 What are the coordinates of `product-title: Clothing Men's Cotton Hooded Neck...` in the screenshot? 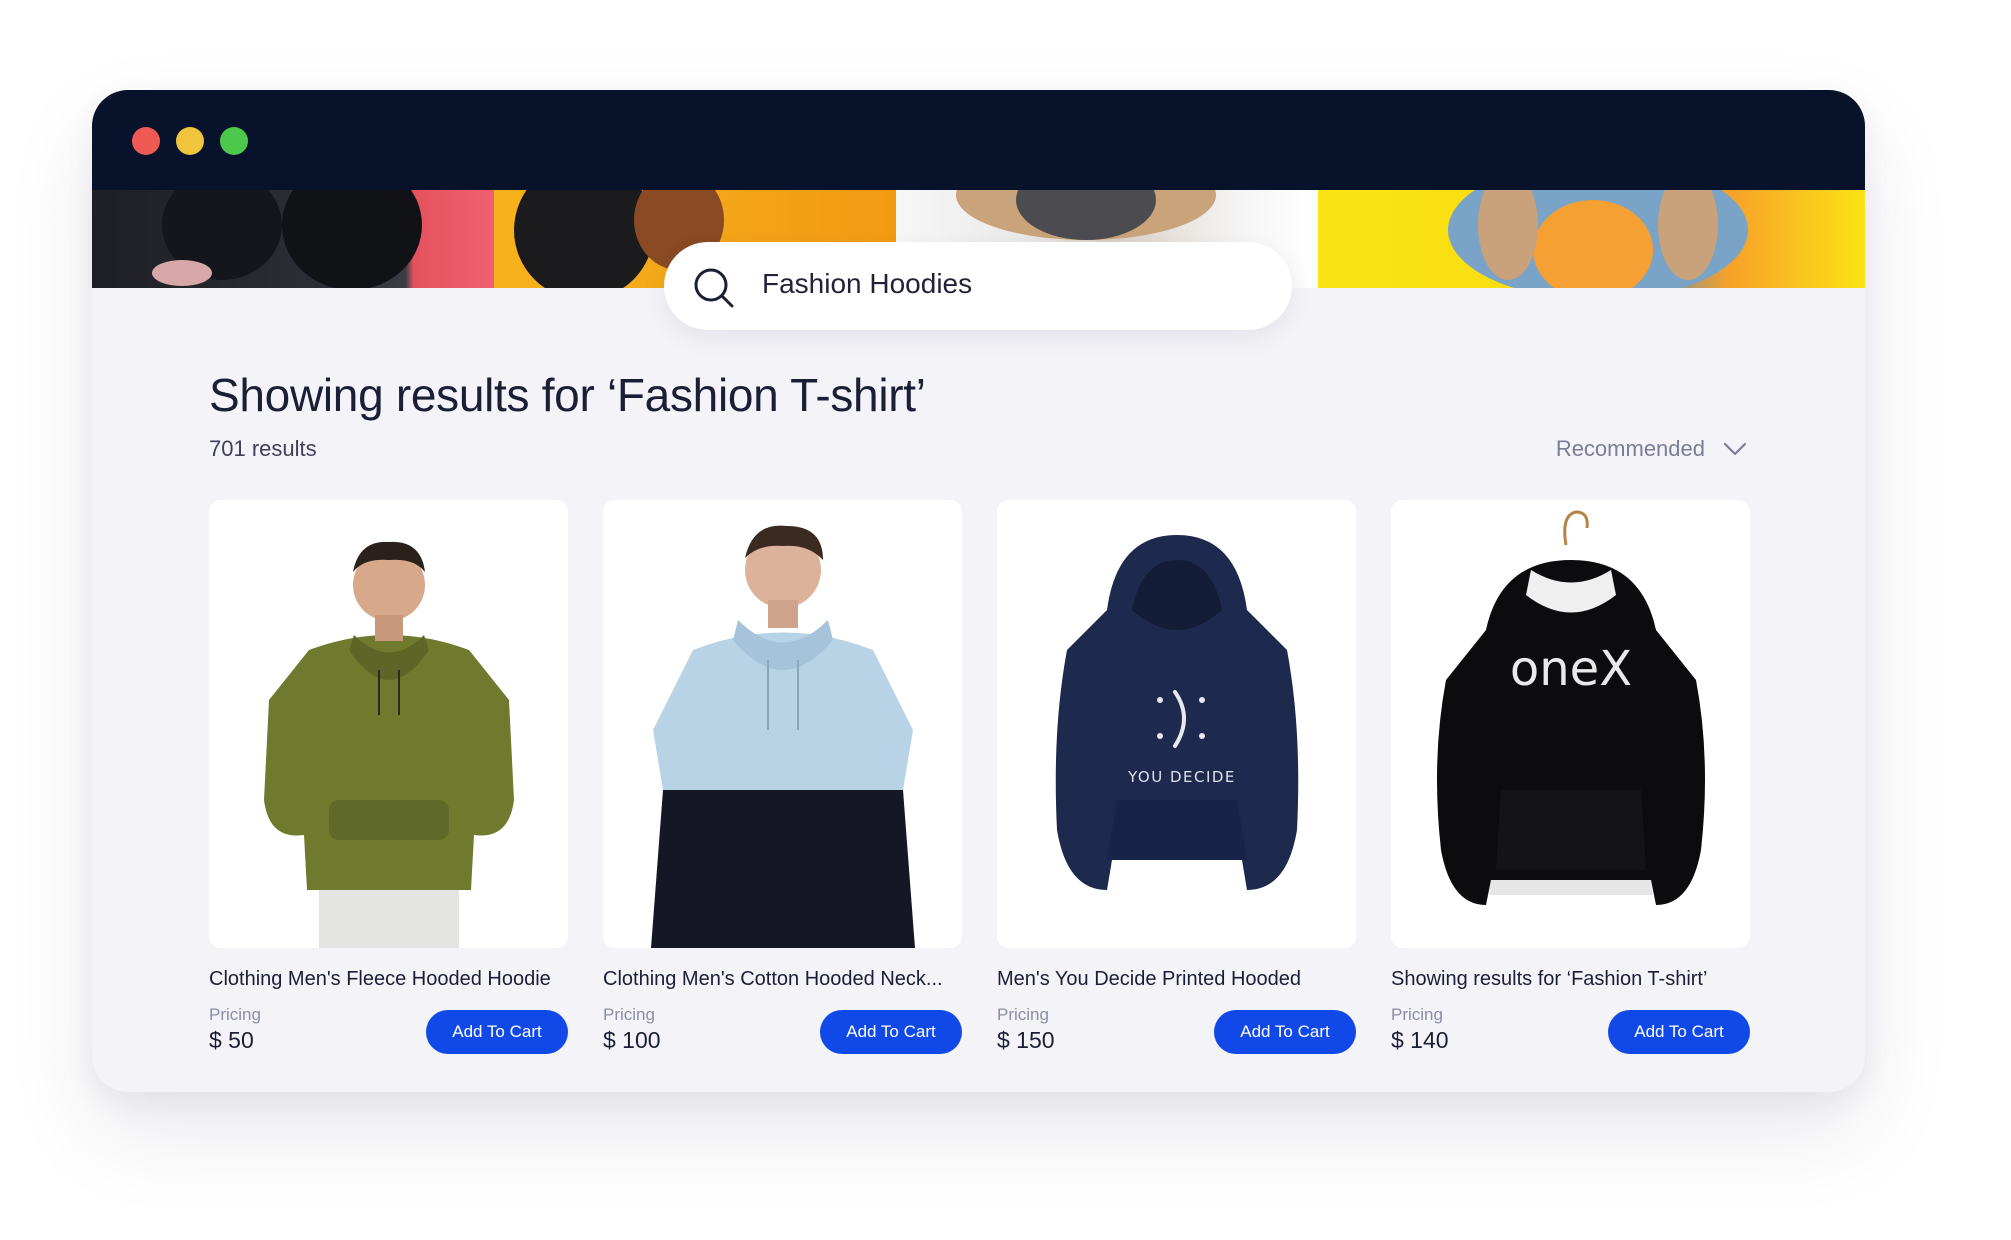 It's located at (788, 979).